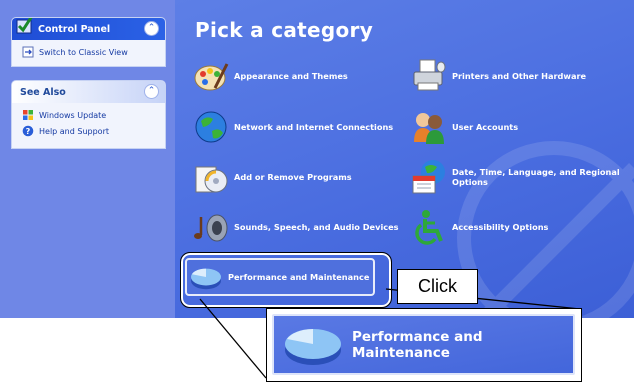 This screenshot has width=634, height=383. What do you see at coordinates (293, 177) in the screenshot?
I see `category-label: Add or Remove Programs` at bounding box center [293, 177].